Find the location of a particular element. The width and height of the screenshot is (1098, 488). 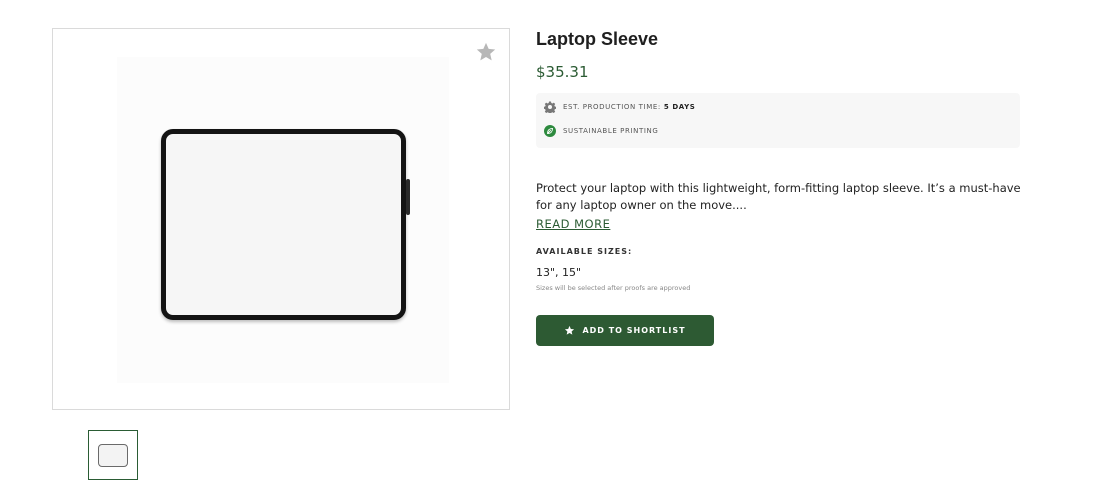

laptop-sleeve-illustration is located at coordinates (283, 224).